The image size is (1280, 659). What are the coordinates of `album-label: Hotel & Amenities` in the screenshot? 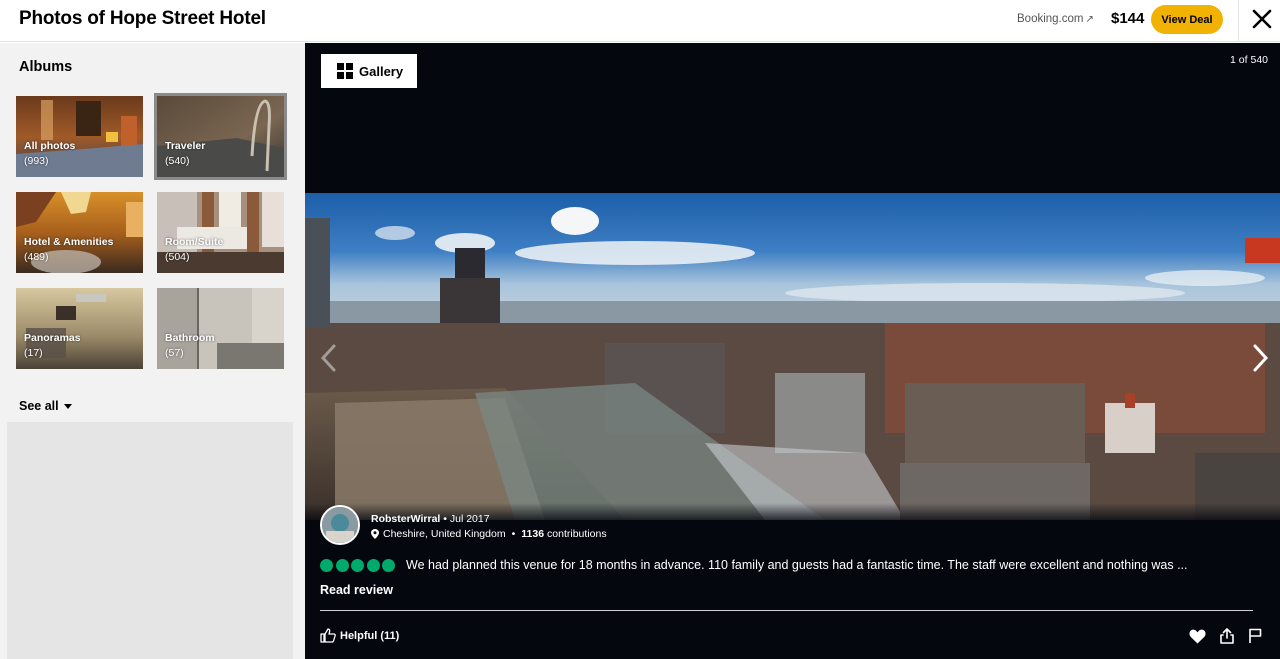 It's located at (69, 242).